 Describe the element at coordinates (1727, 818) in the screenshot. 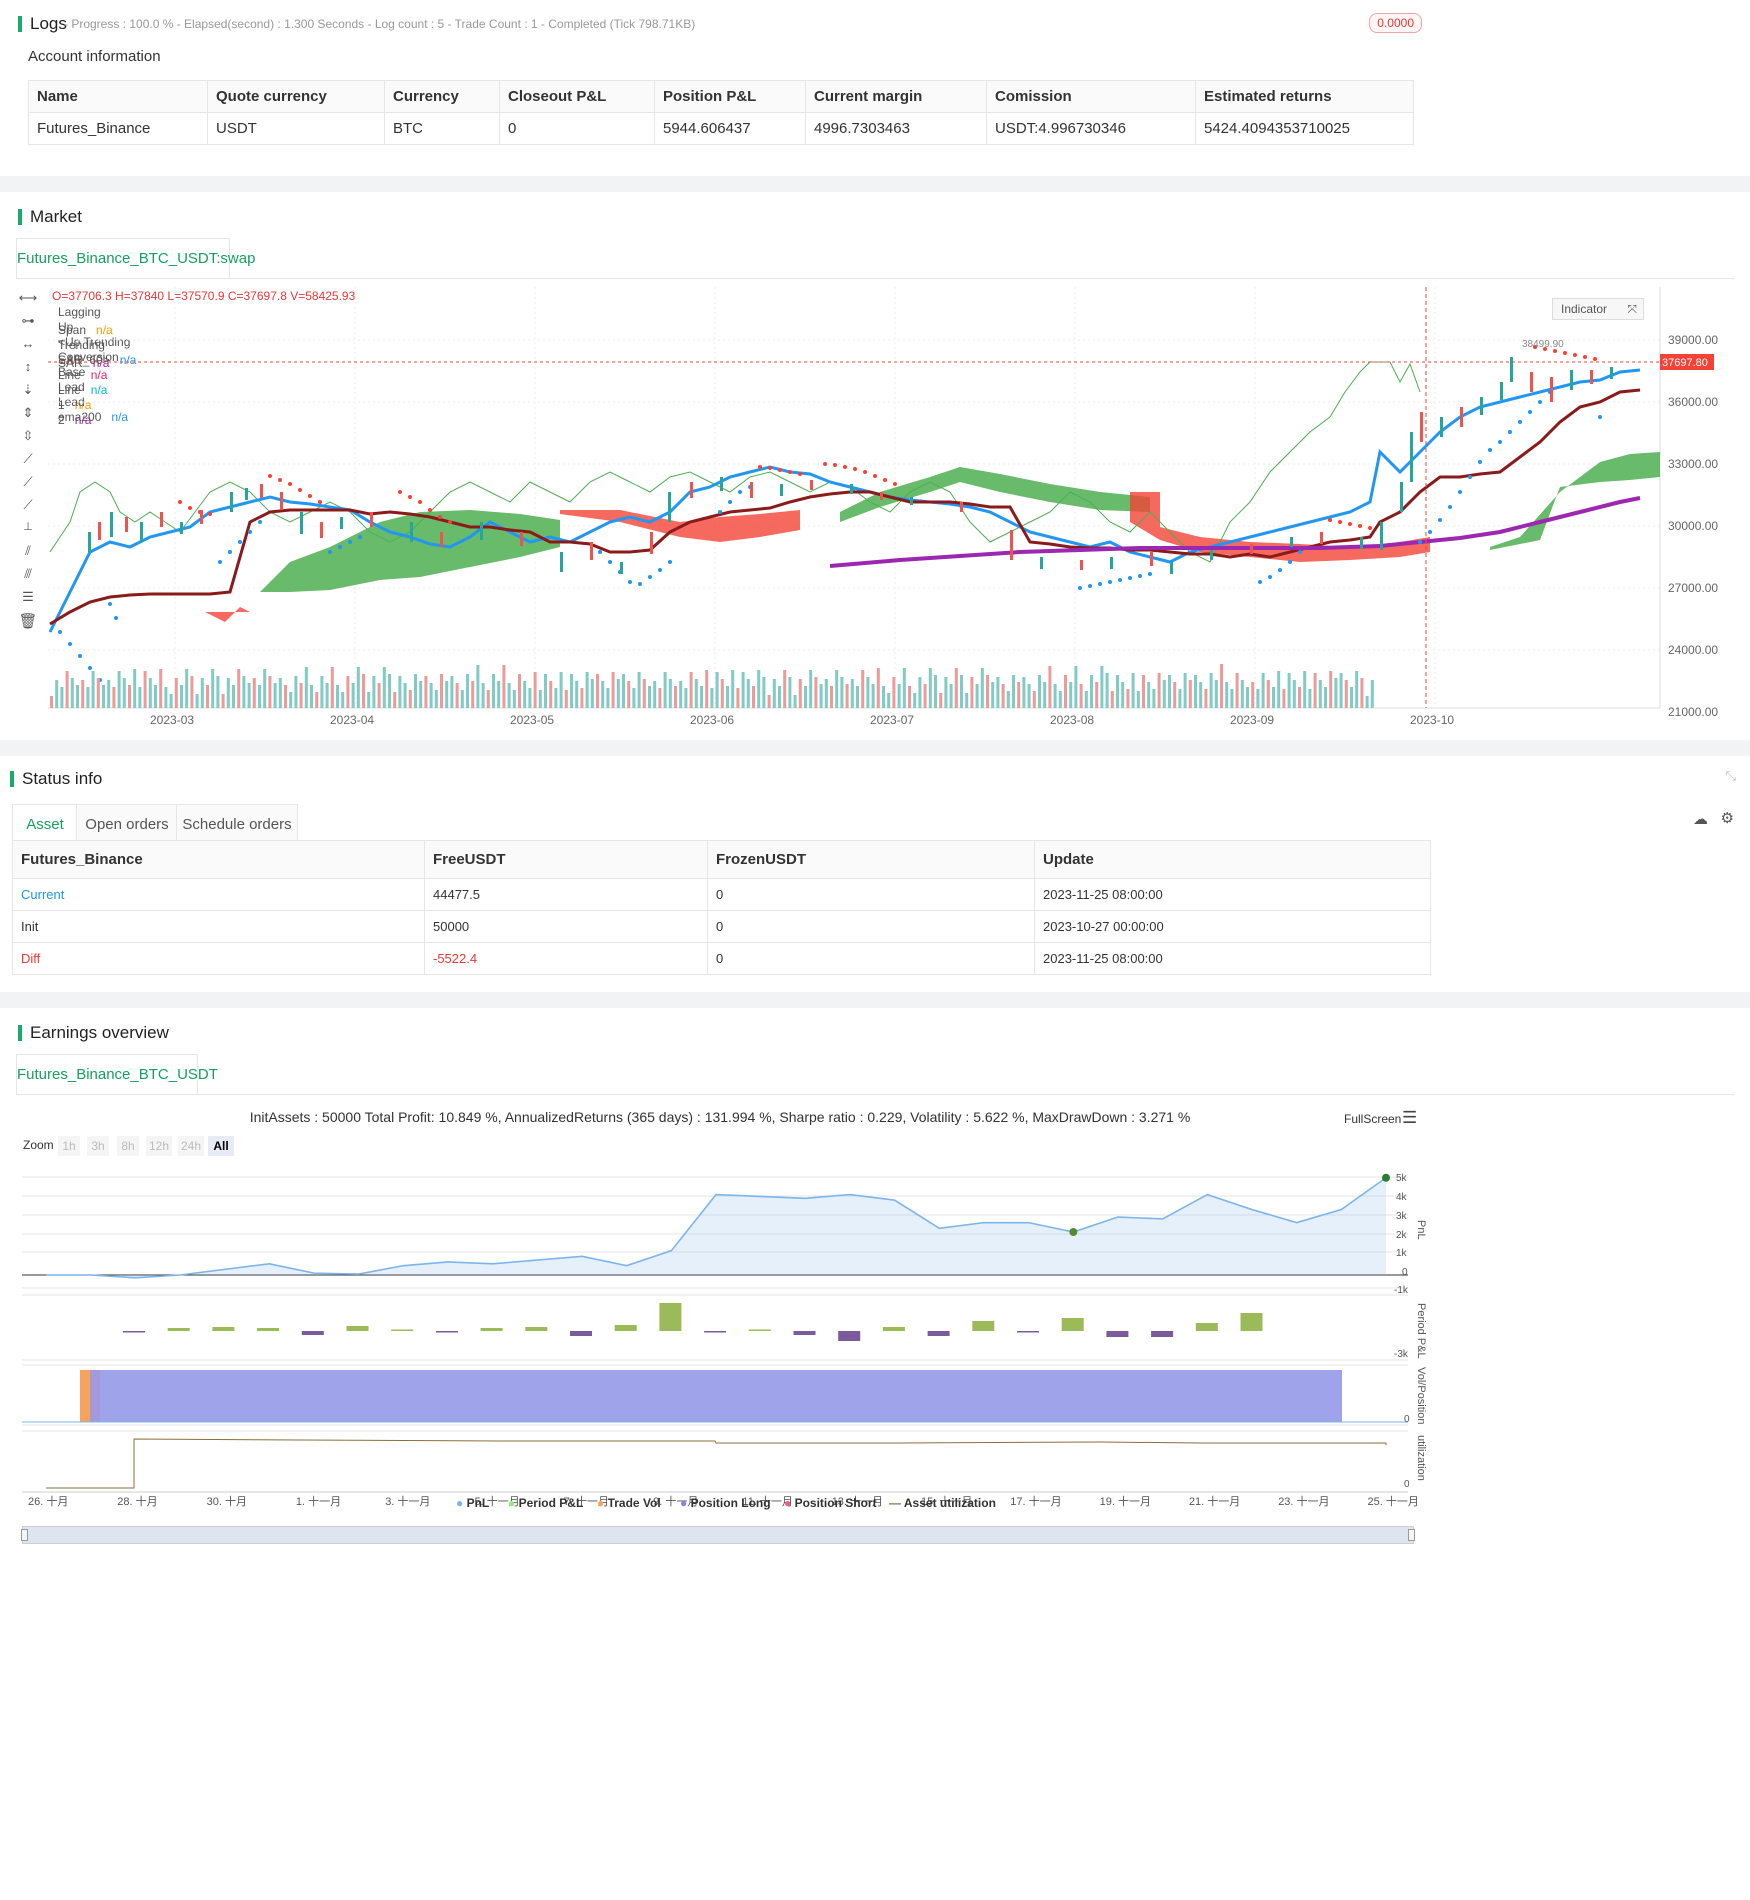

I see `settings-gear-icon: ⚙` at that location.